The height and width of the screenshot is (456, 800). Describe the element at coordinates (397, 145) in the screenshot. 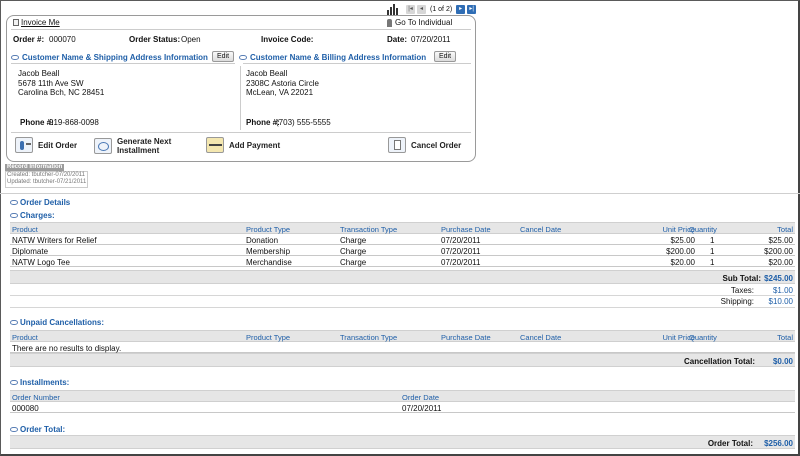

I see `cancel-order-icon` at that location.